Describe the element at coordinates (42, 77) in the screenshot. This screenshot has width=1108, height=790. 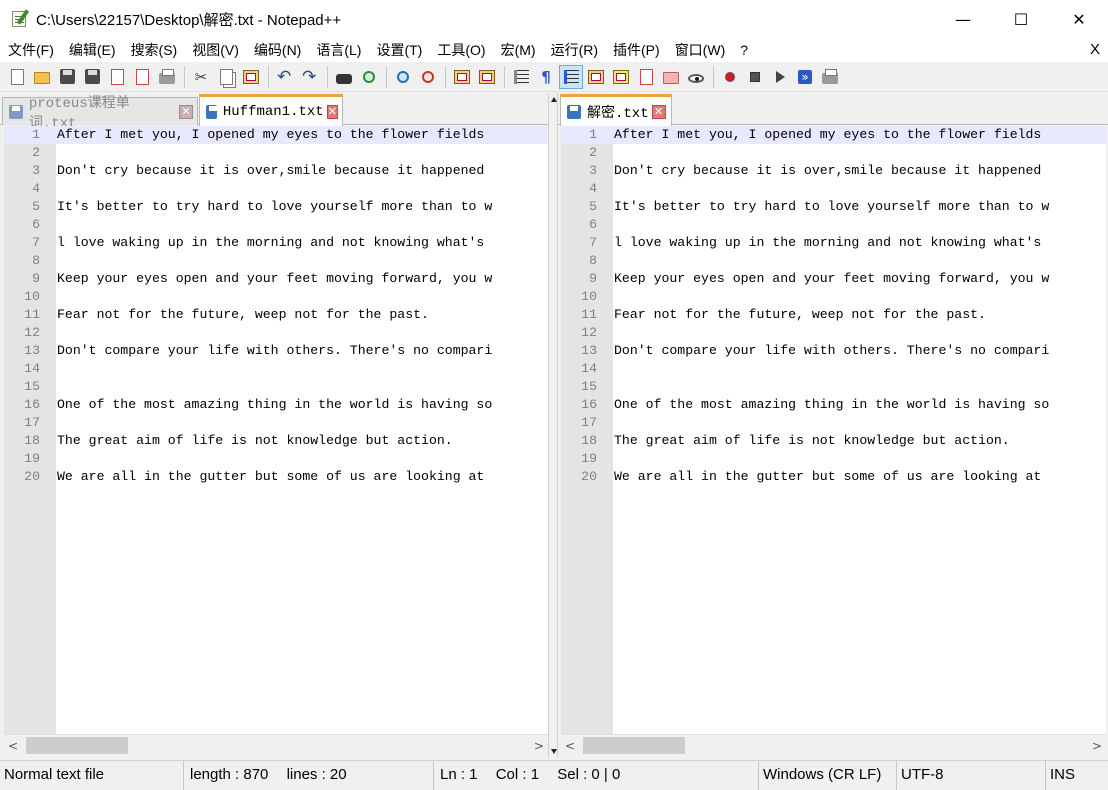
I see `open-file-button` at that location.